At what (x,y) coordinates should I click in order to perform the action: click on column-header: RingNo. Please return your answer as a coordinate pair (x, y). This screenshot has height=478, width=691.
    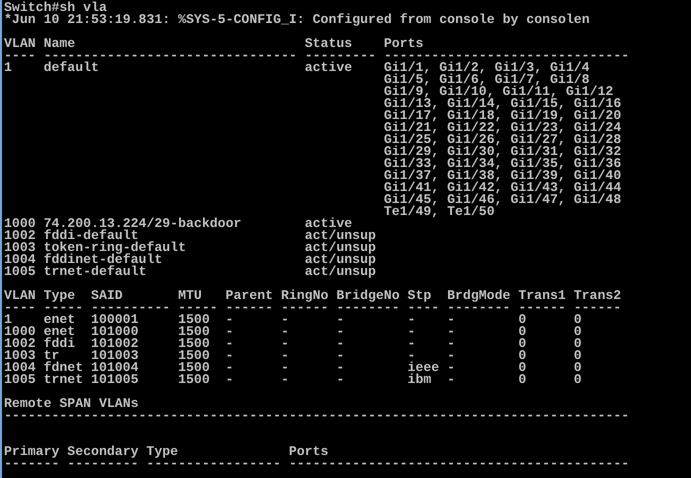
    Looking at the image, I should click on (304, 296).